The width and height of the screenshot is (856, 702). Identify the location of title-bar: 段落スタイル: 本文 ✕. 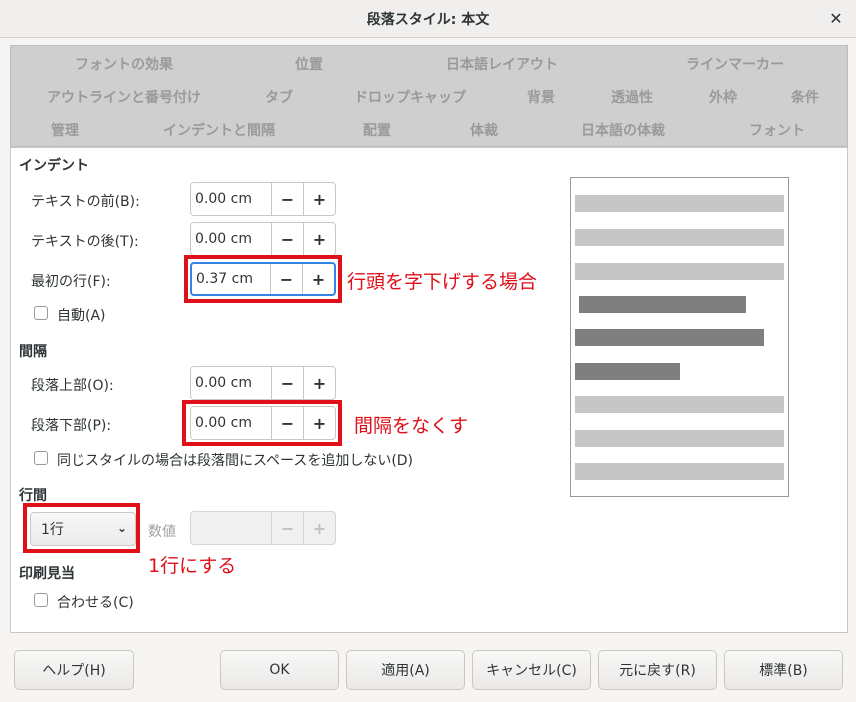
(428, 19).